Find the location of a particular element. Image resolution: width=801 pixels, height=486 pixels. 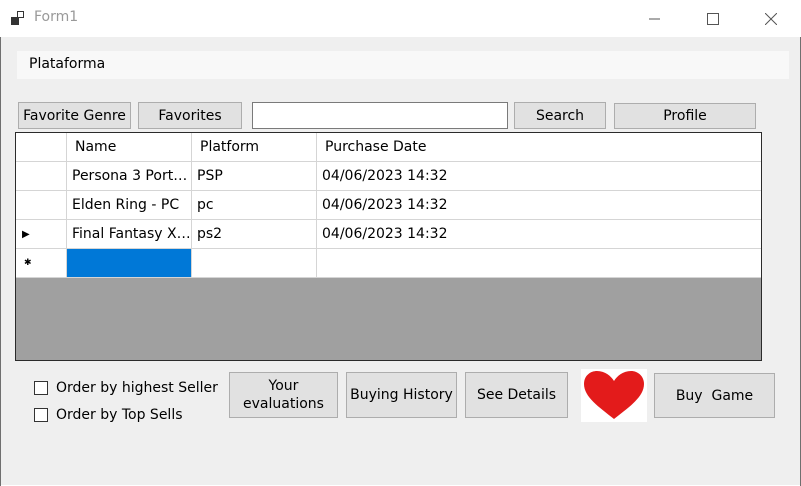

close-icon is located at coordinates (771, 18).